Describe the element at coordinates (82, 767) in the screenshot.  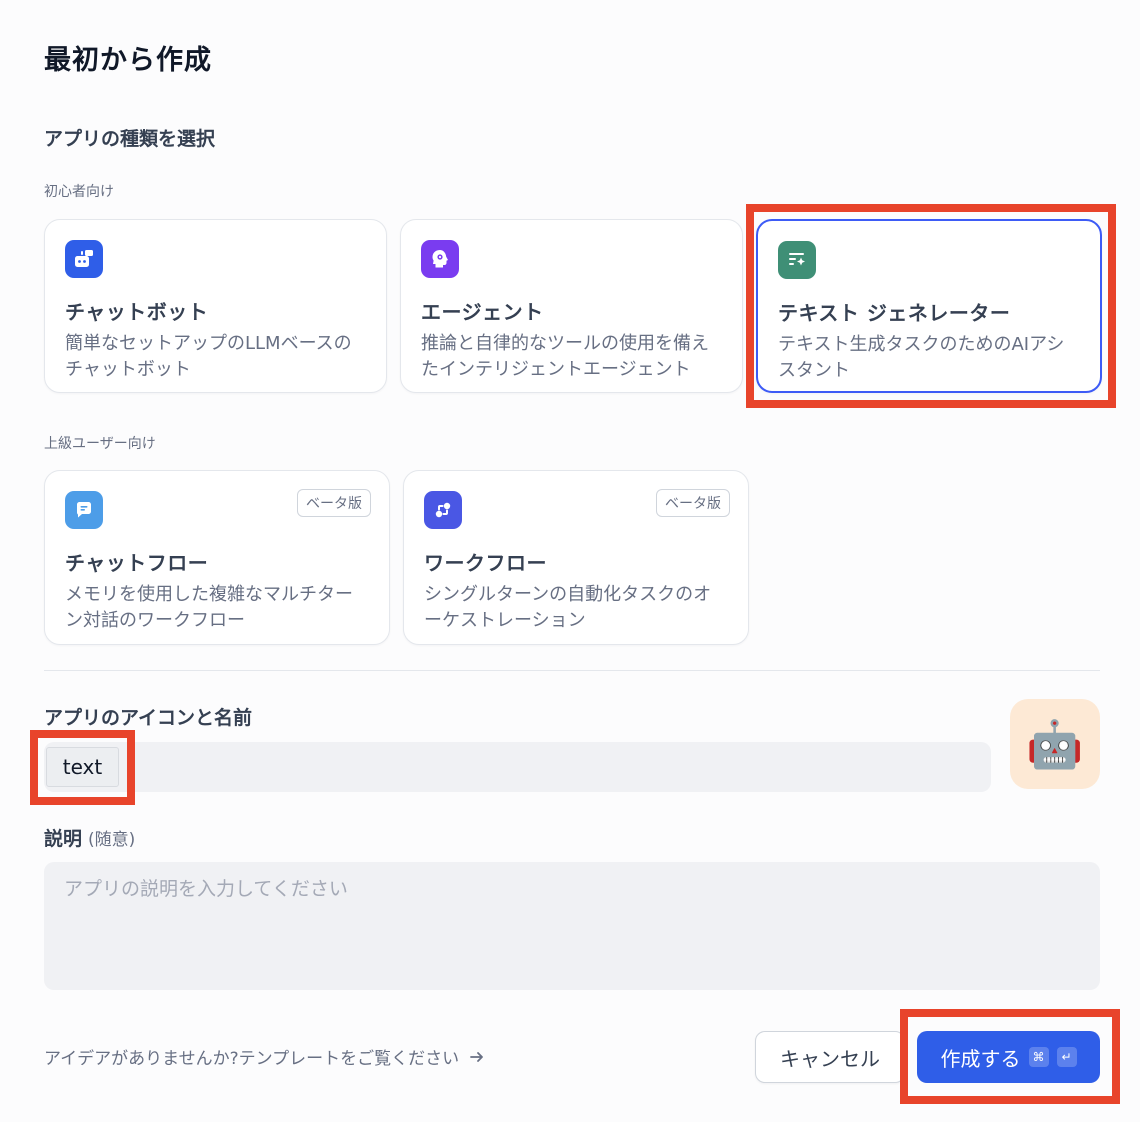
I see `app-name-value: text` at that location.